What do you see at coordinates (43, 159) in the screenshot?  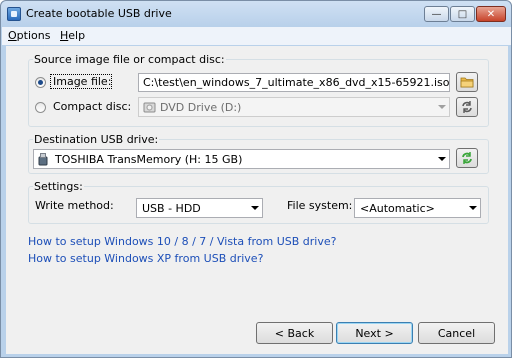 I see `usb-drive-icon` at bounding box center [43, 159].